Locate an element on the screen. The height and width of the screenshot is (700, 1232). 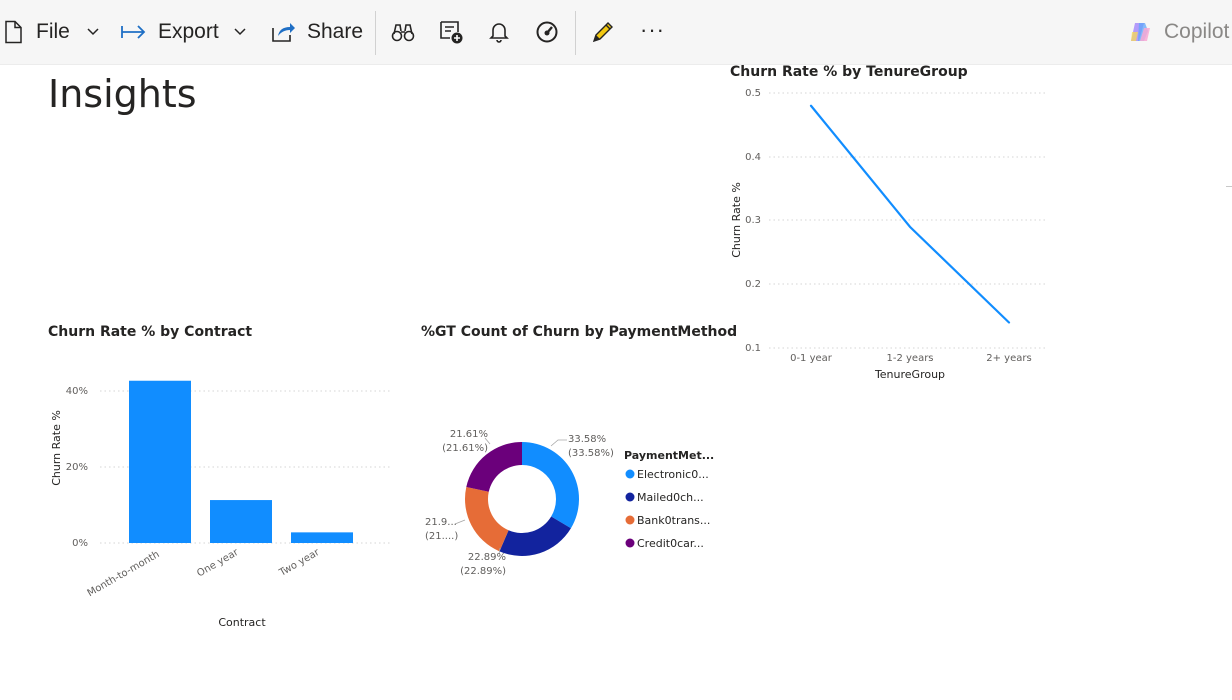
line-chart-title: Churn Rate % by TenureGroup is located at coordinates (849, 72).